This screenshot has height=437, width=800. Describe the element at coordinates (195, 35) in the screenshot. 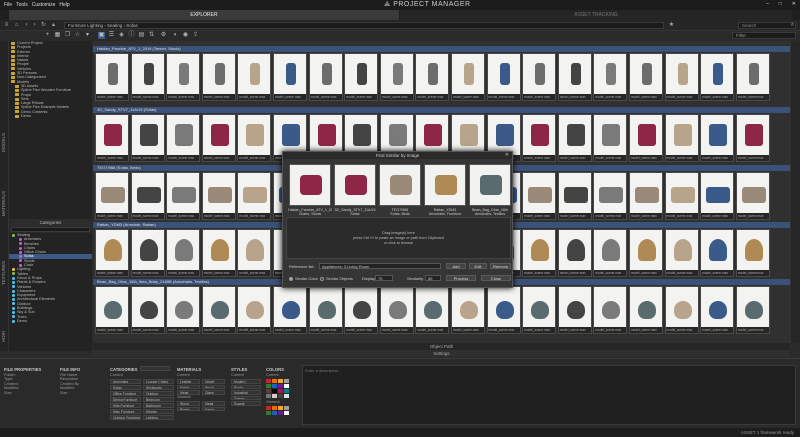

I see `export-icon: ⇪` at that location.